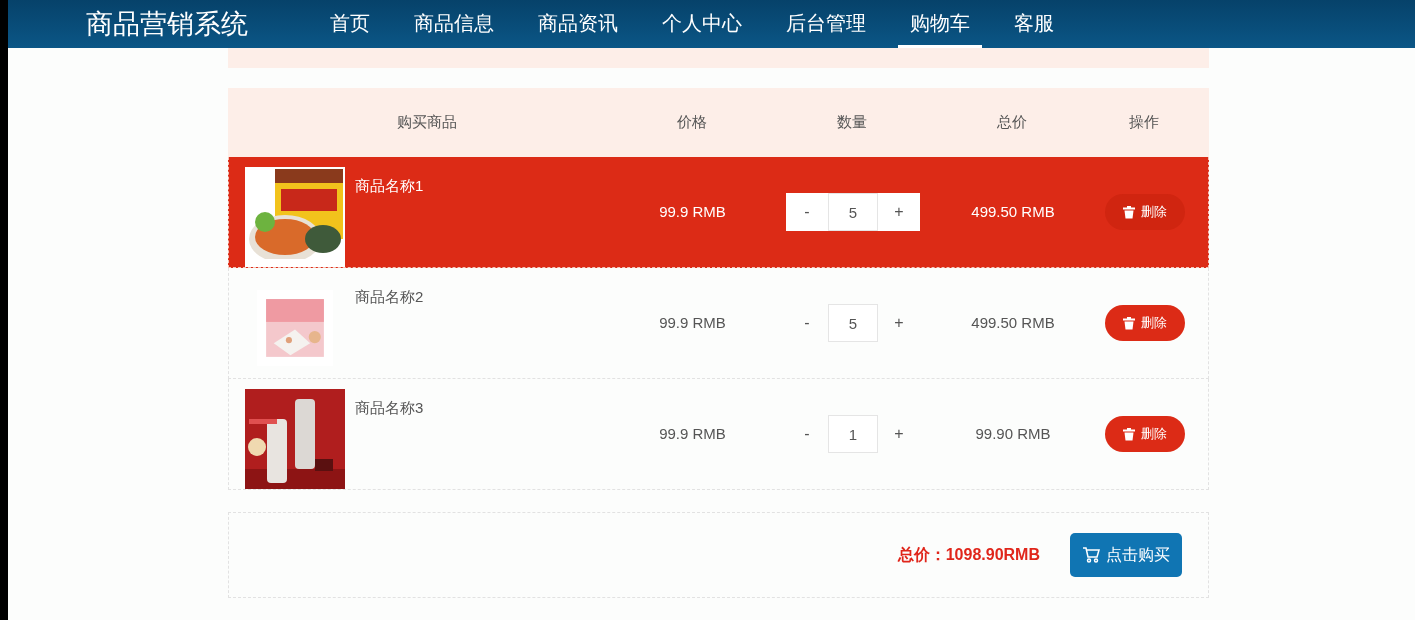 This screenshot has height=620, width=1415. Describe the element at coordinates (853, 434) in the screenshot. I see `quantity-field: 1` at that location.